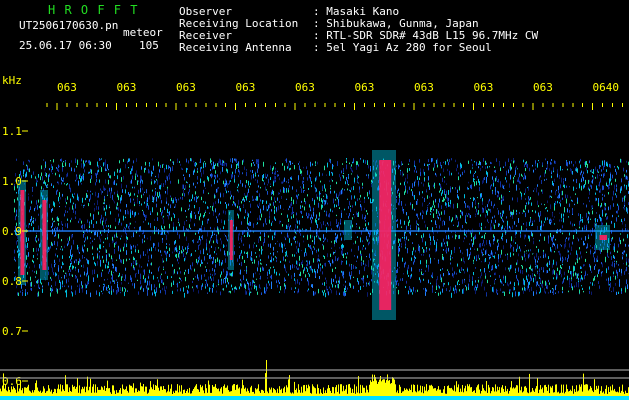  Describe the element at coordinates (12, 281) in the screenshot. I see `y-tick-label: 0.8` at that location.